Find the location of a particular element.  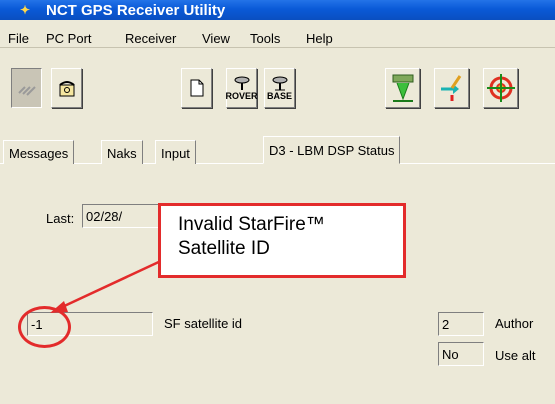

toolbar: ROVER BASE is located at coordinates (277, 89).